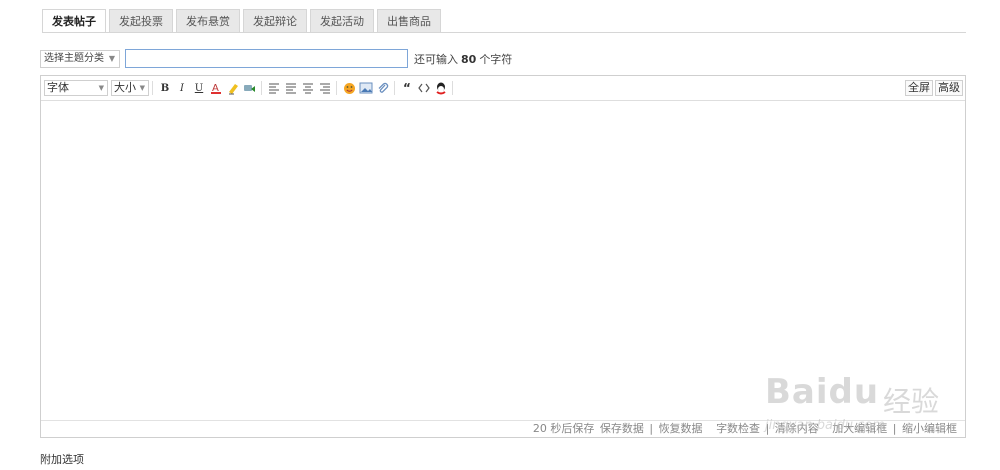 This screenshot has height=470, width=1000. Describe the element at coordinates (291, 88) in the screenshot. I see `align-left-alt-icon` at that location.